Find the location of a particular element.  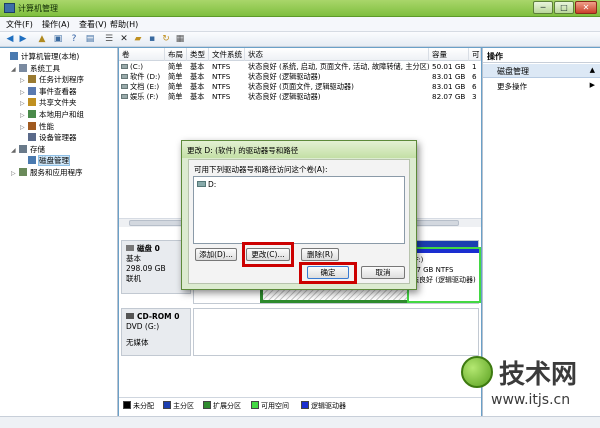

legend-swatch is located at coordinates (127, 405).